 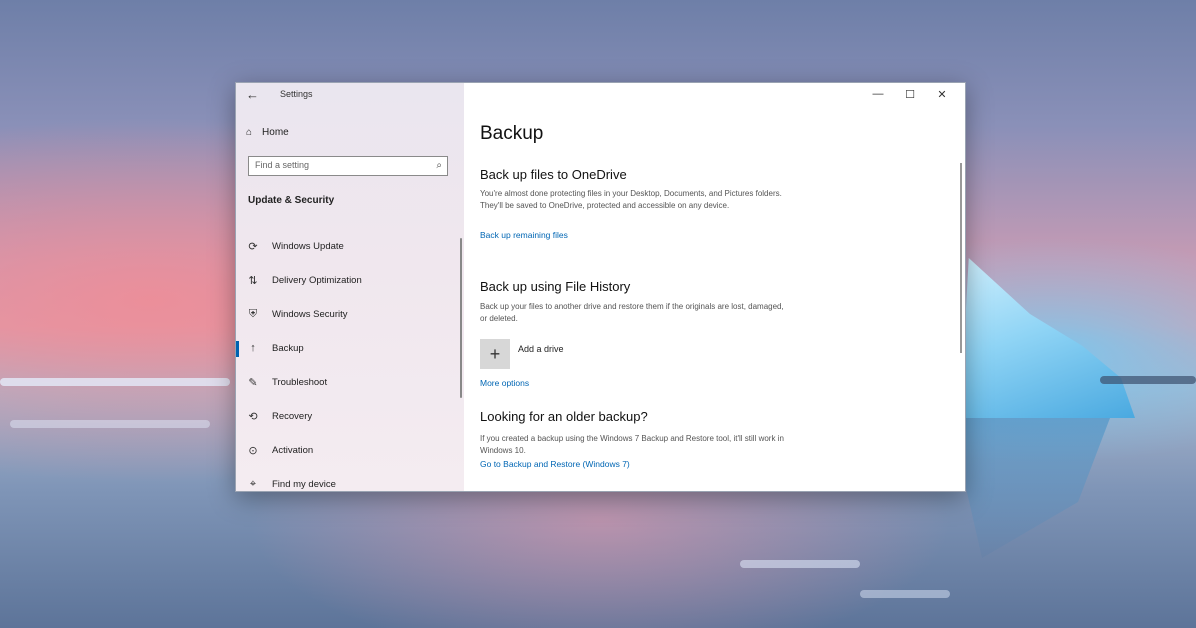 What do you see at coordinates (291, 200) in the screenshot?
I see `section-heading: Update & Security` at bounding box center [291, 200].